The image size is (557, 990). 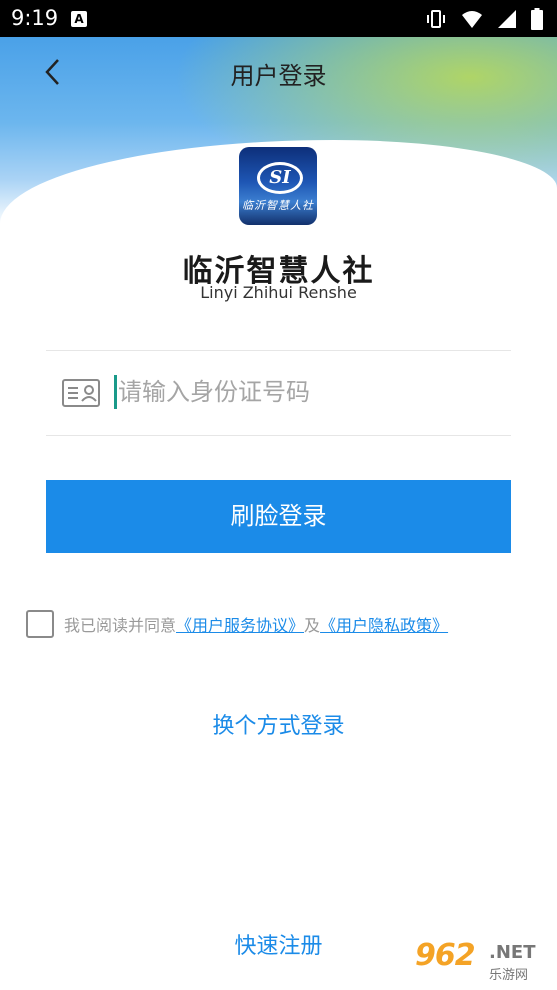 I want to click on wifi-icon, so click(x=472, y=19).